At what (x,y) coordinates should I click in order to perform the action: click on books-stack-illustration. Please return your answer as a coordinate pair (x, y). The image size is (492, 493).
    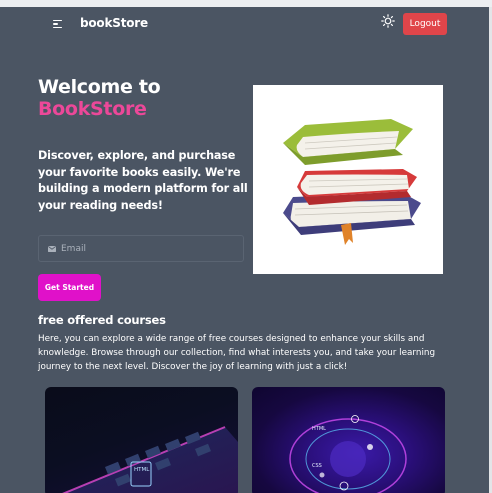
    Looking at the image, I should click on (348, 179).